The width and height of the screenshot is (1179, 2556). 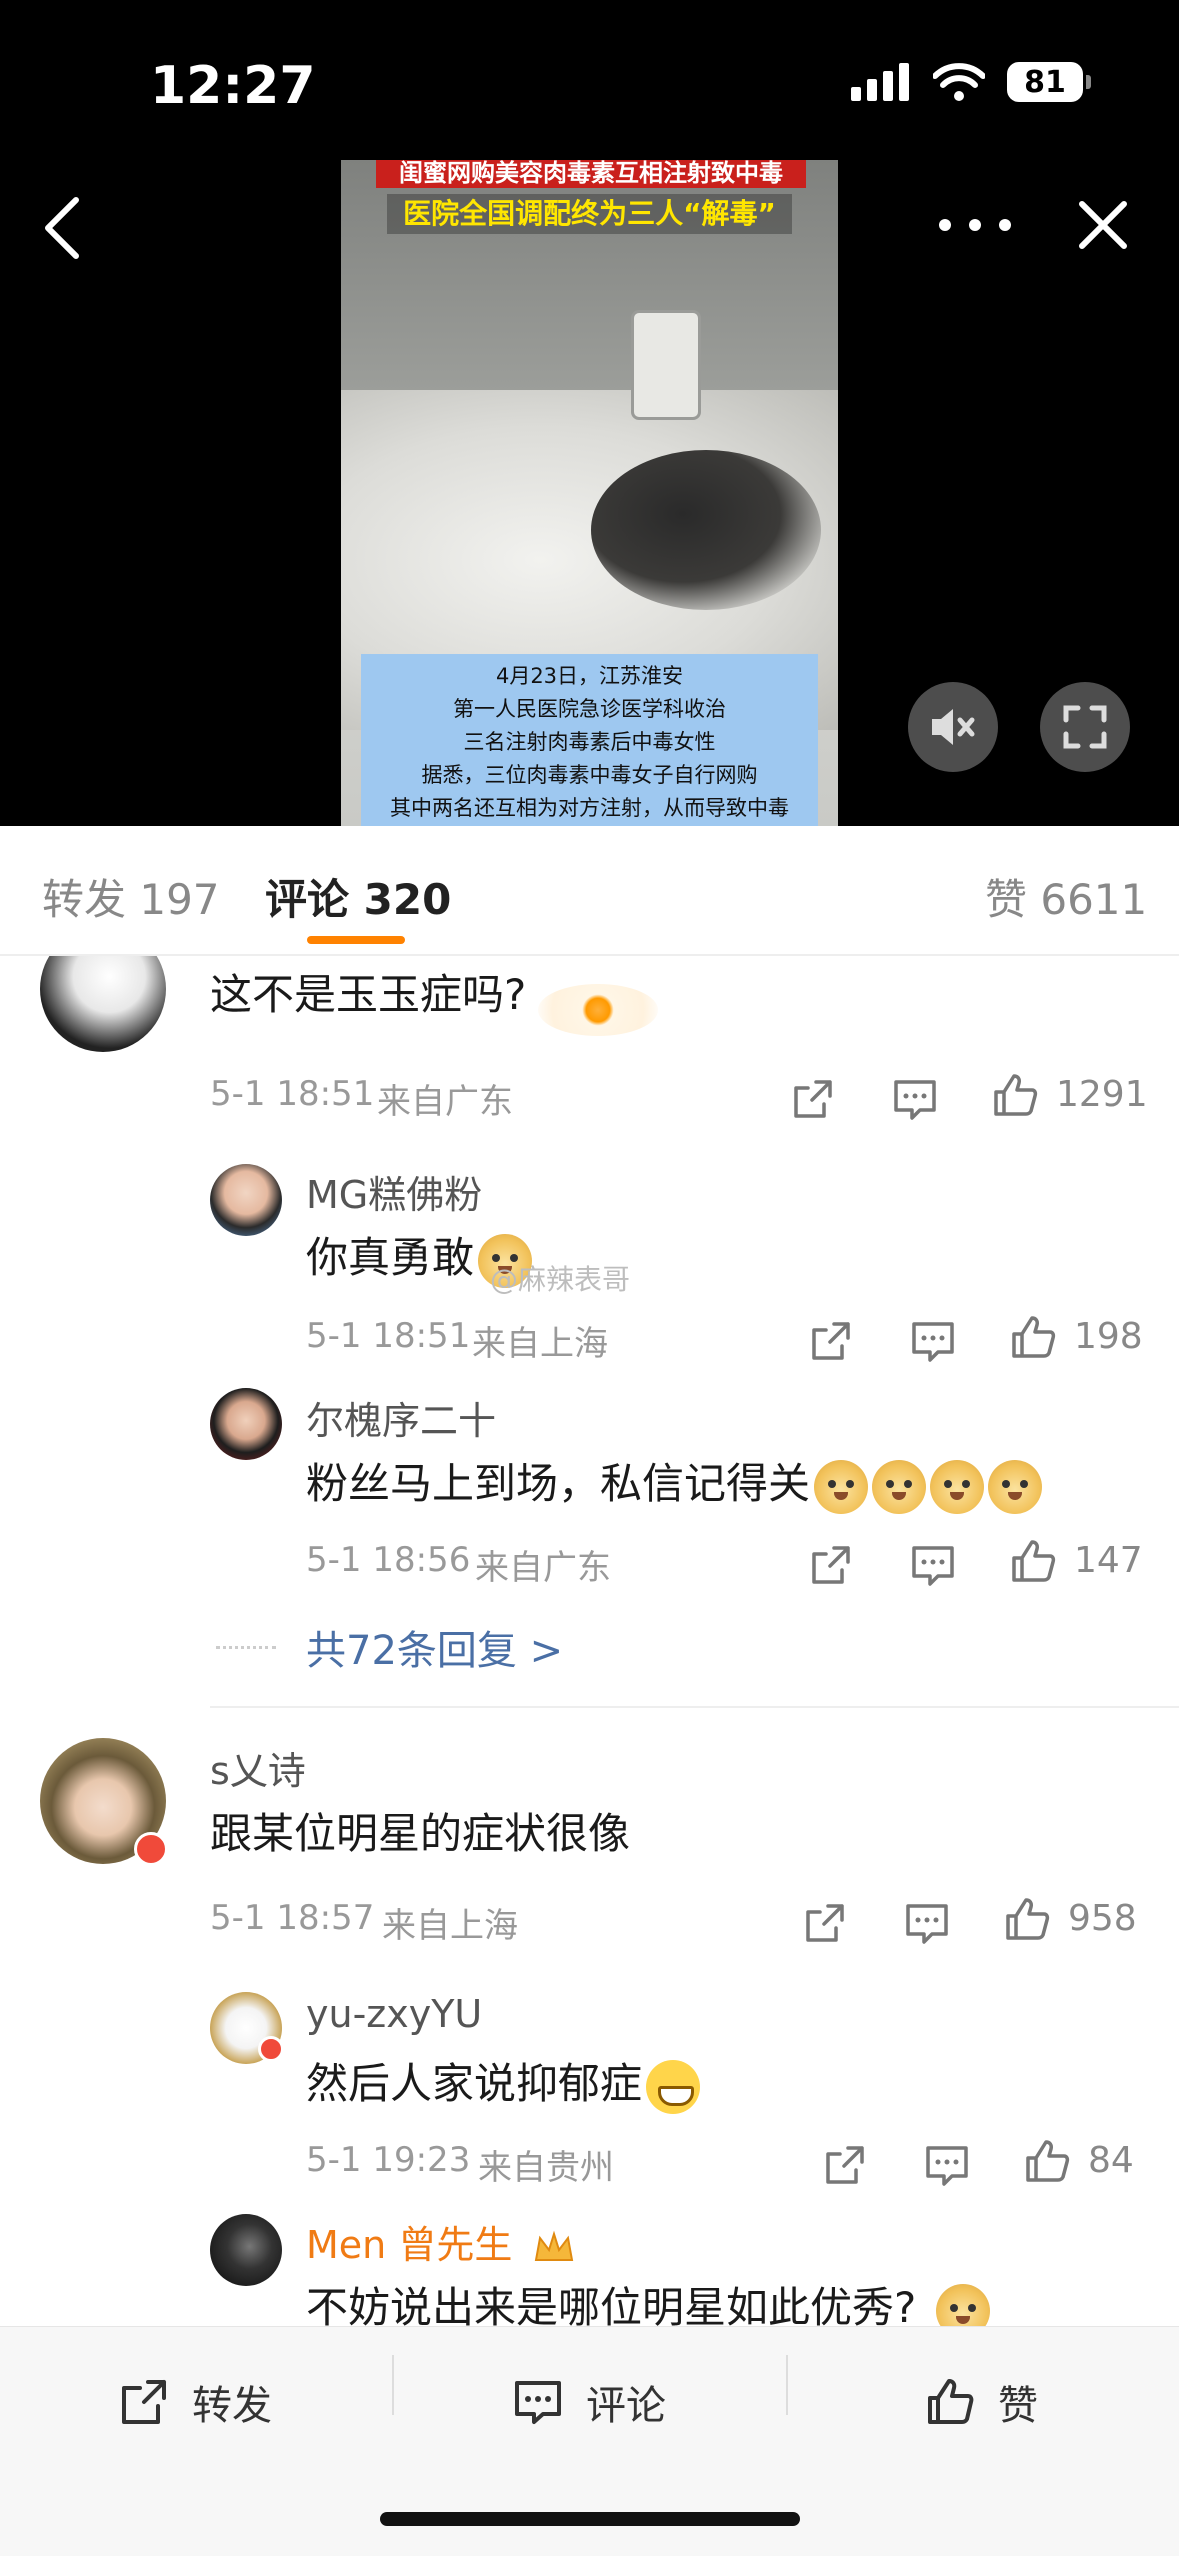 What do you see at coordinates (611, 2304) in the screenshot?
I see `reply-text-content: 不妨说出来是哪位明星如此优秀?` at bounding box center [611, 2304].